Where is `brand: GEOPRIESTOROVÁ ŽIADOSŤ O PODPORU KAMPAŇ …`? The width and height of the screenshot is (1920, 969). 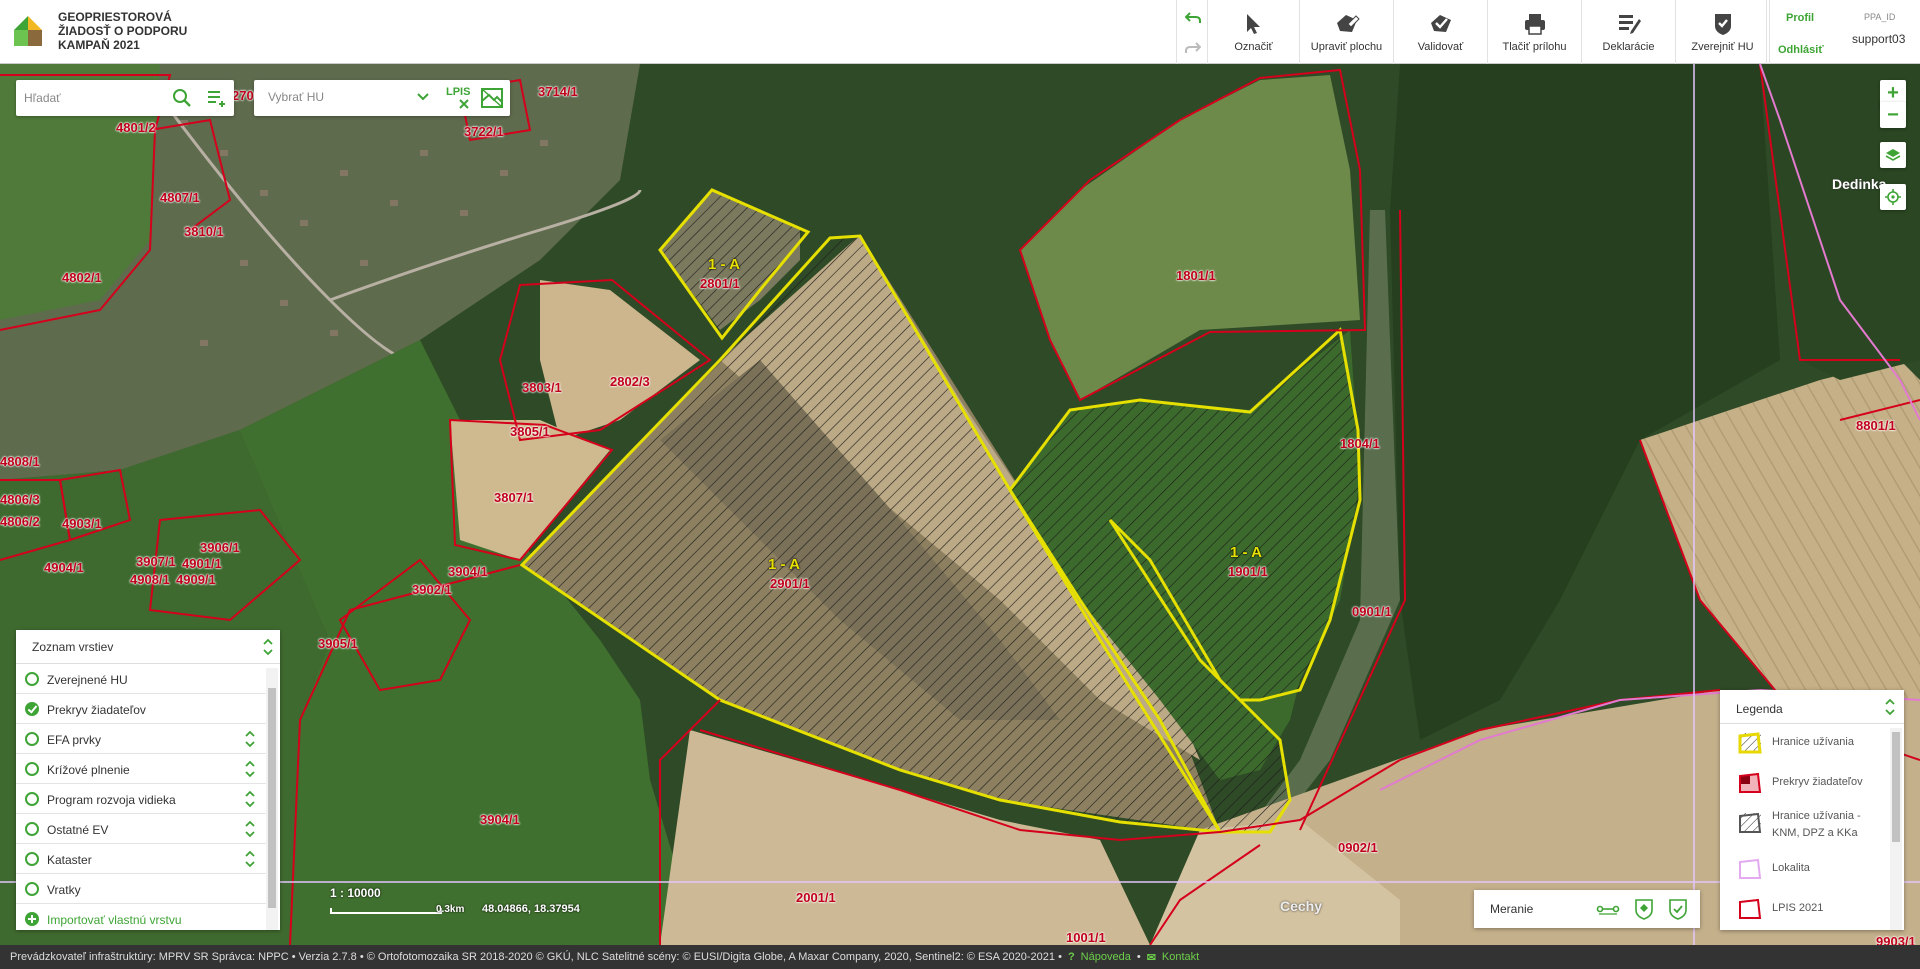
brand: GEOPRIESTOROVÁ ŽIADOSŤ O PODPORU KAMPAŇ … is located at coordinates (99, 31).